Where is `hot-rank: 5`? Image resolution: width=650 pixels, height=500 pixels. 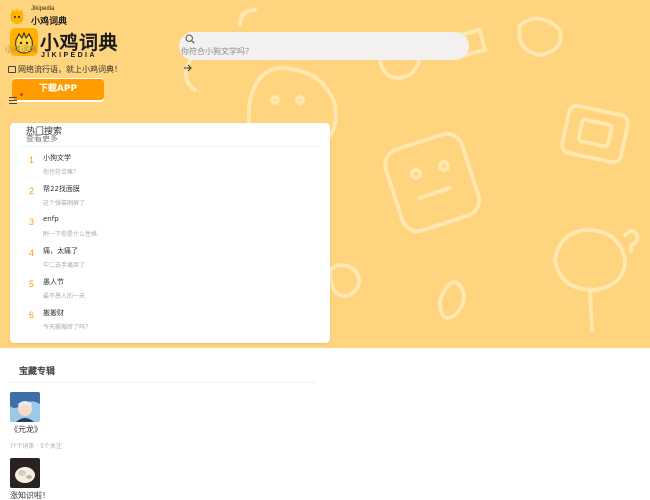 hot-rank: 5 is located at coordinates (32, 284).